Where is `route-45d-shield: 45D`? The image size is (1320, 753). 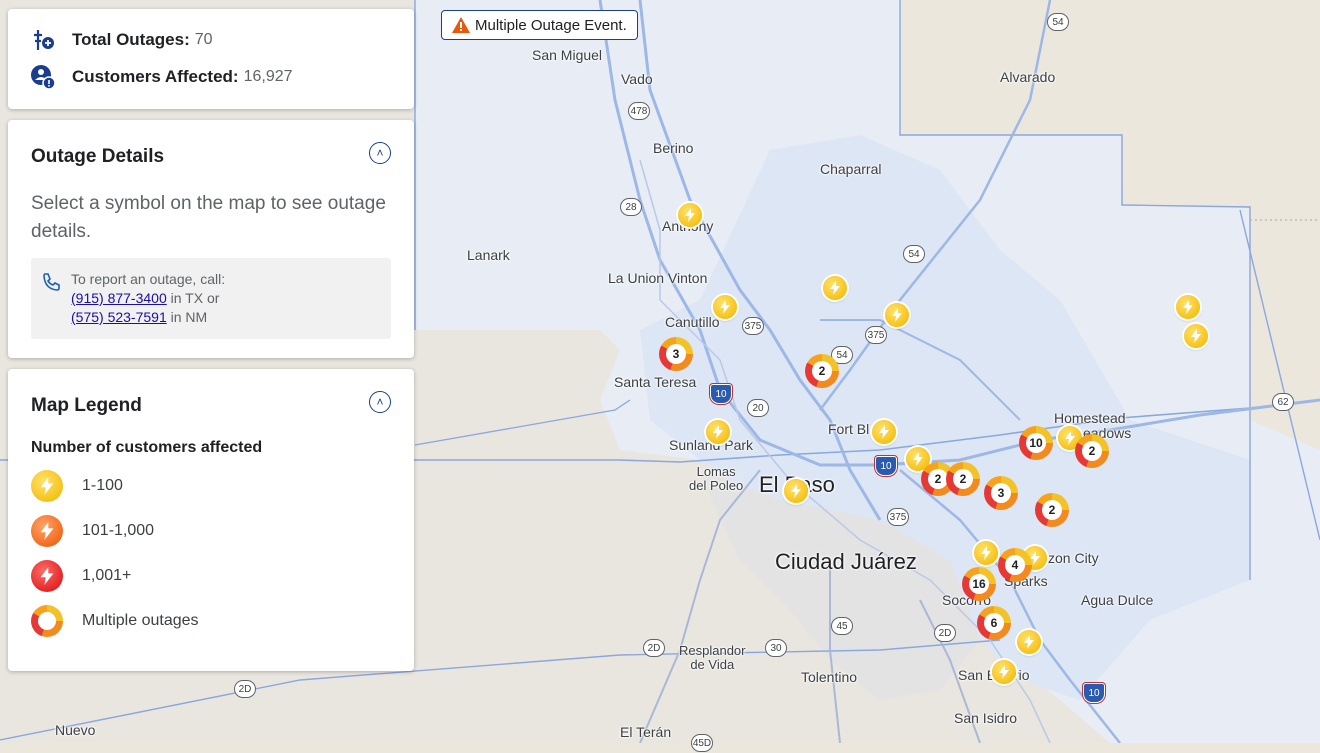 route-45d-shield: 45D is located at coordinates (702, 743).